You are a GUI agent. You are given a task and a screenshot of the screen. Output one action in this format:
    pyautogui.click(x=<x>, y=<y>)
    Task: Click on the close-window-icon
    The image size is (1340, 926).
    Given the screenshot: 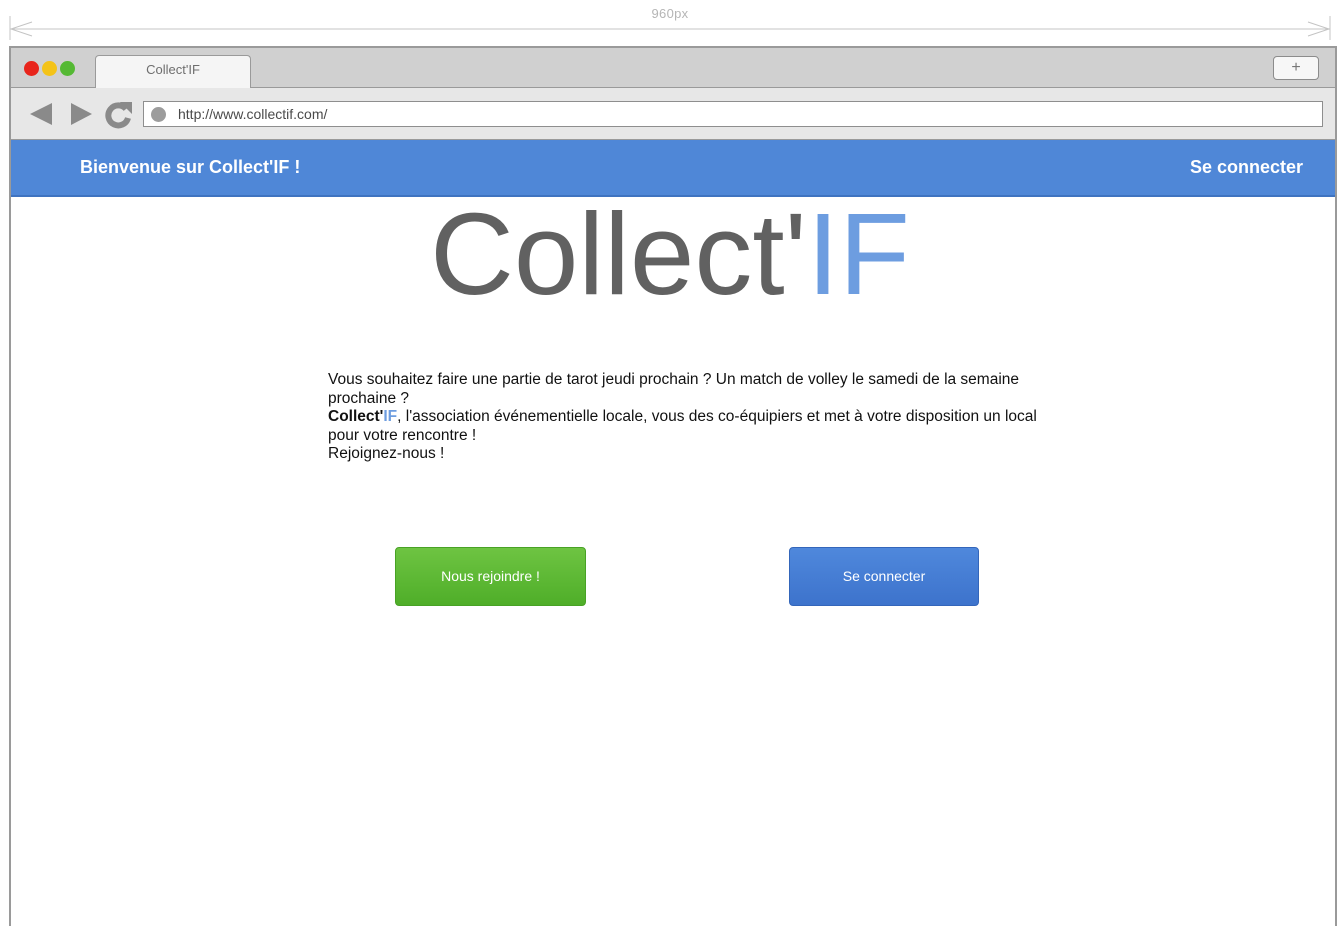 What is the action you would take?
    pyautogui.click(x=31, y=68)
    